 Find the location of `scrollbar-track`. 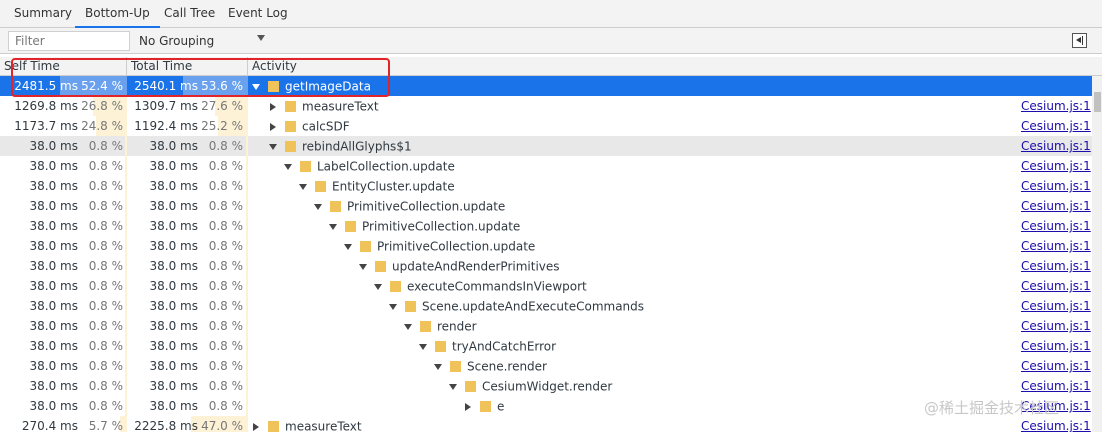

scrollbar-track is located at coordinates (1097, 254).